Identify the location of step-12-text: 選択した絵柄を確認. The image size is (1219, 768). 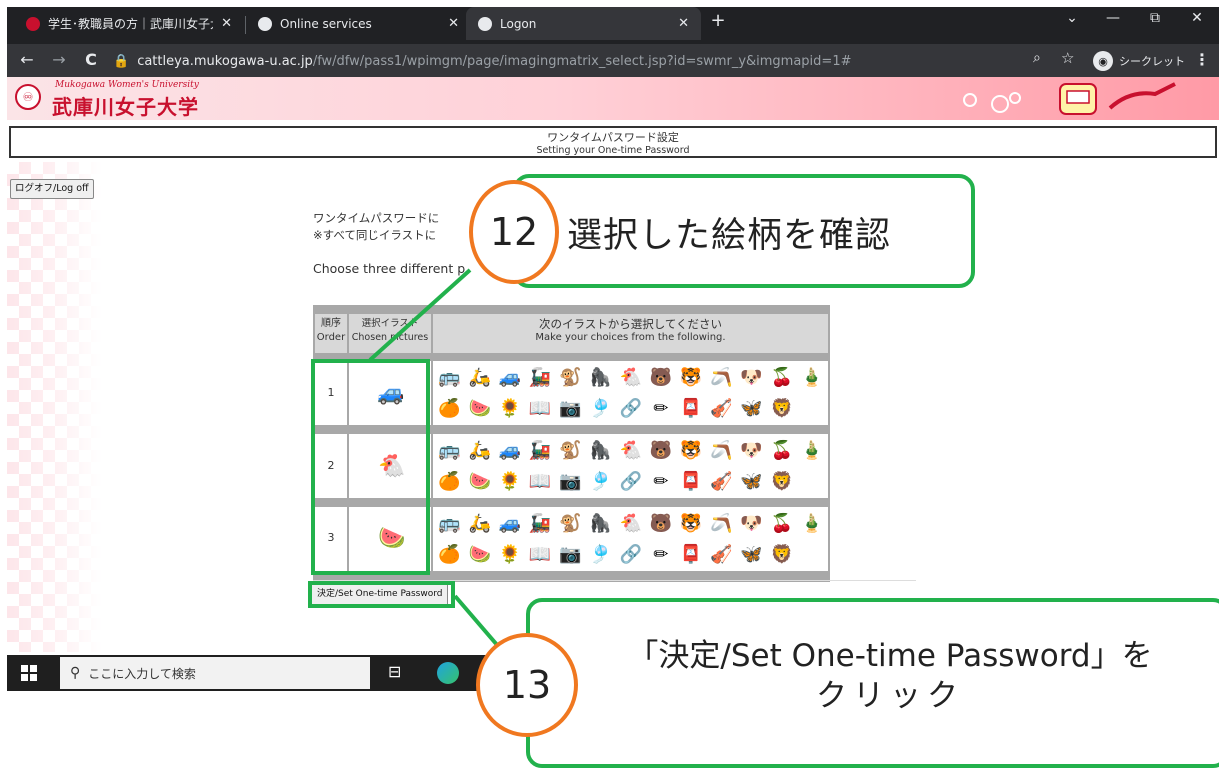
(729, 236).